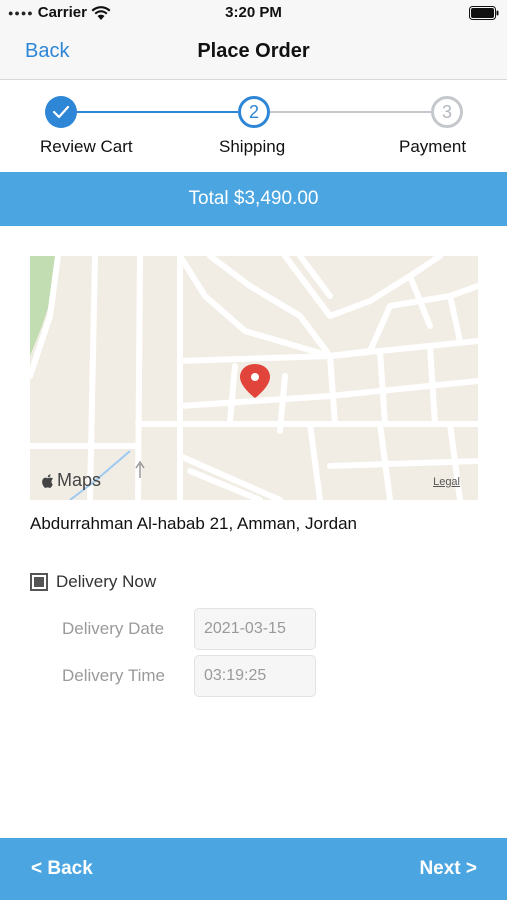 This screenshot has width=507, height=900. I want to click on delivery-date-label: Delivery Date, so click(113, 628).